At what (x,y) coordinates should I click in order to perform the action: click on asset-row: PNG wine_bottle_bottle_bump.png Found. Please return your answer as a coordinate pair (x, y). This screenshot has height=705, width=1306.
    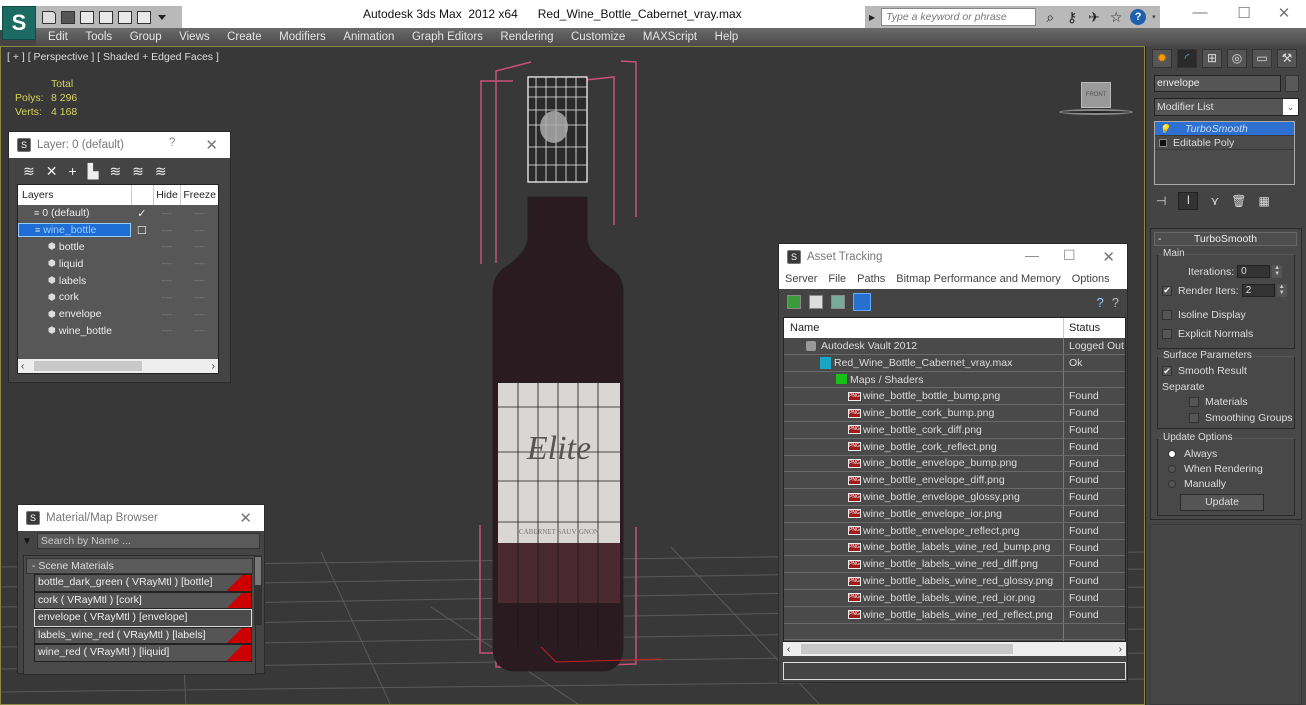
    Looking at the image, I should click on (954, 397).